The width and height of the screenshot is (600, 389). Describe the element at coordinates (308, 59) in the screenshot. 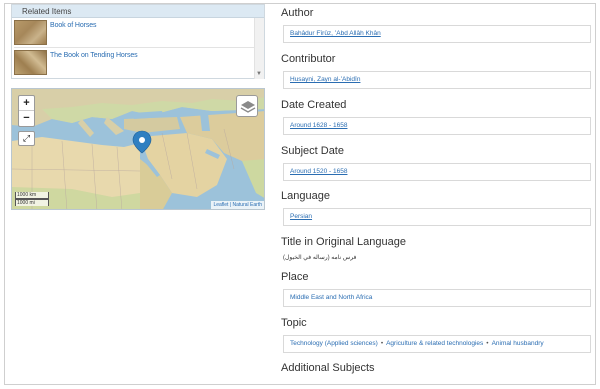

I see `contributor-label: Contributor` at that location.